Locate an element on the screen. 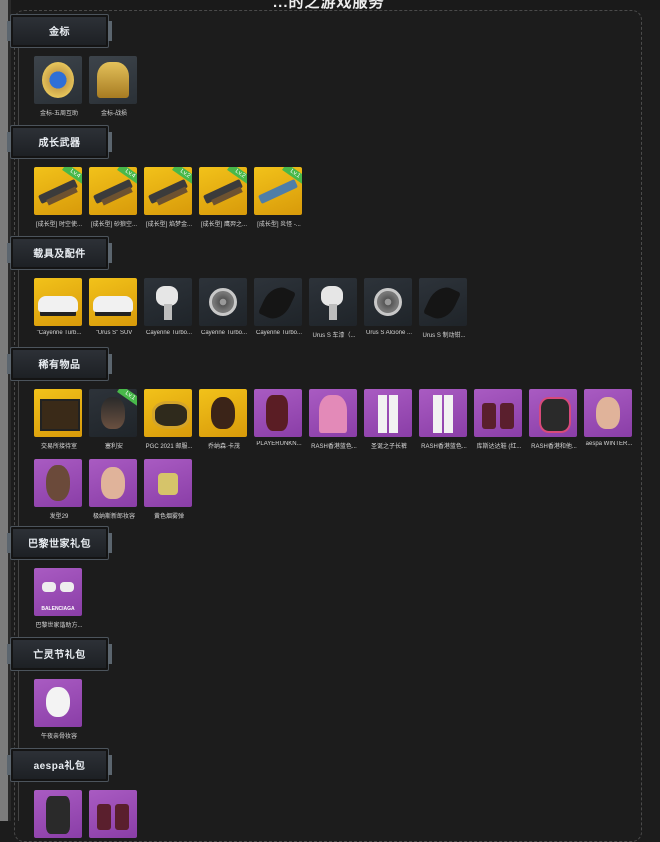 The width and height of the screenshot is (660, 842). left-edge-shadow is located at coordinates (9, 410).